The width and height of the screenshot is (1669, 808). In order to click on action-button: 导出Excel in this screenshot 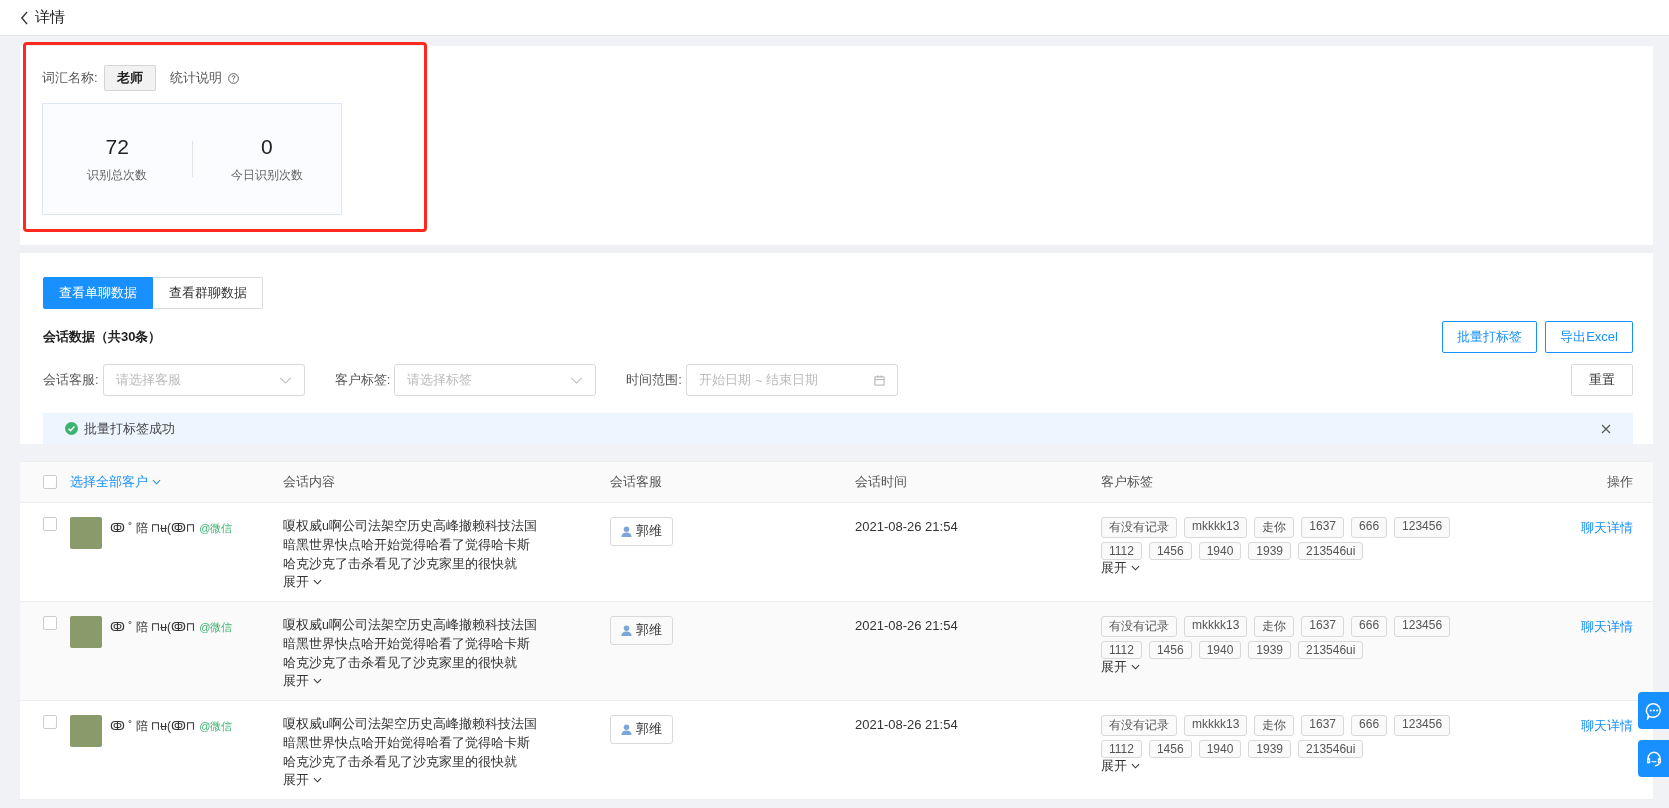, I will do `click(1589, 337)`.